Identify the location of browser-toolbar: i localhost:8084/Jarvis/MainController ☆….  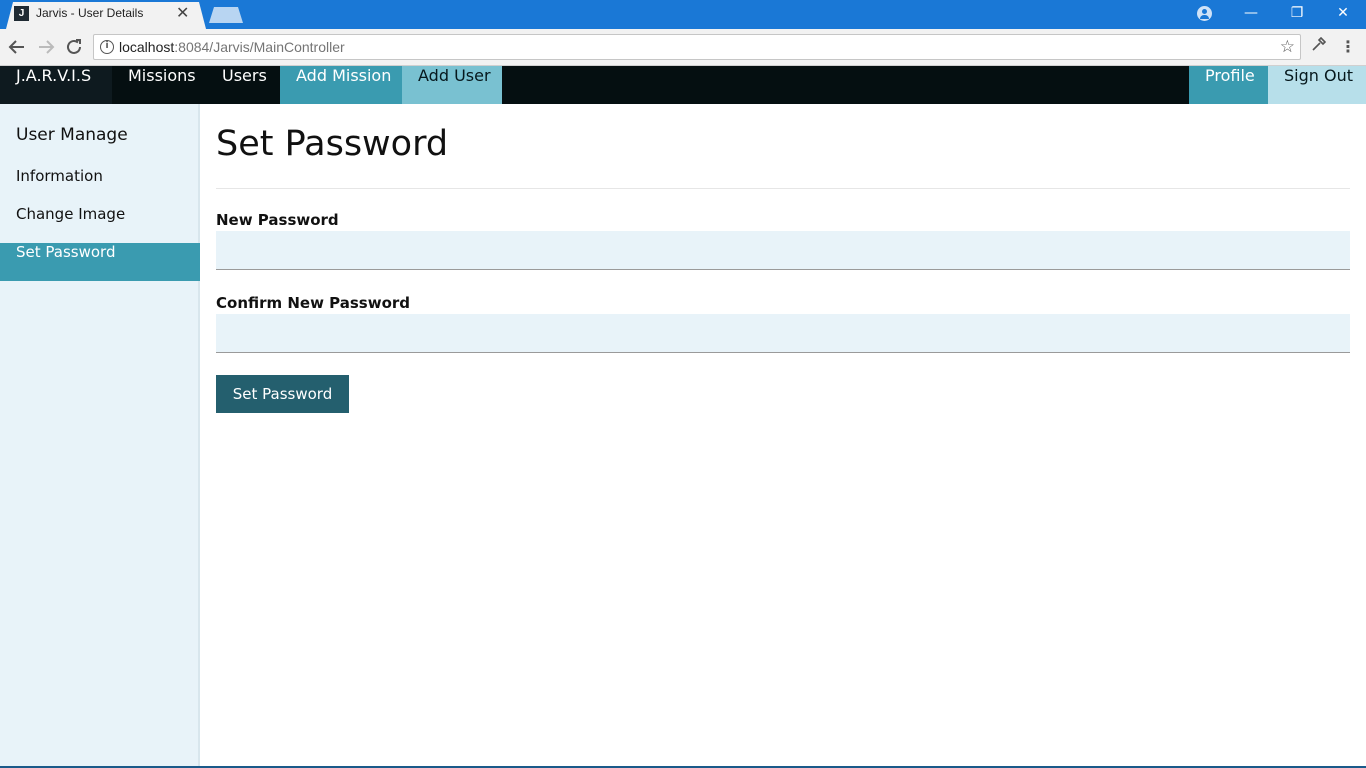
(683, 47).